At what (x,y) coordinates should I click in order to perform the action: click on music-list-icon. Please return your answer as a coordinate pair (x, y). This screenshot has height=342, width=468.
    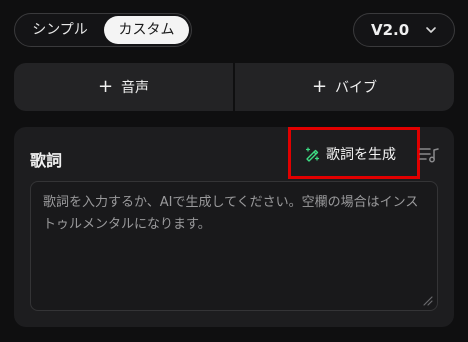
    Looking at the image, I should click on (429, 155).